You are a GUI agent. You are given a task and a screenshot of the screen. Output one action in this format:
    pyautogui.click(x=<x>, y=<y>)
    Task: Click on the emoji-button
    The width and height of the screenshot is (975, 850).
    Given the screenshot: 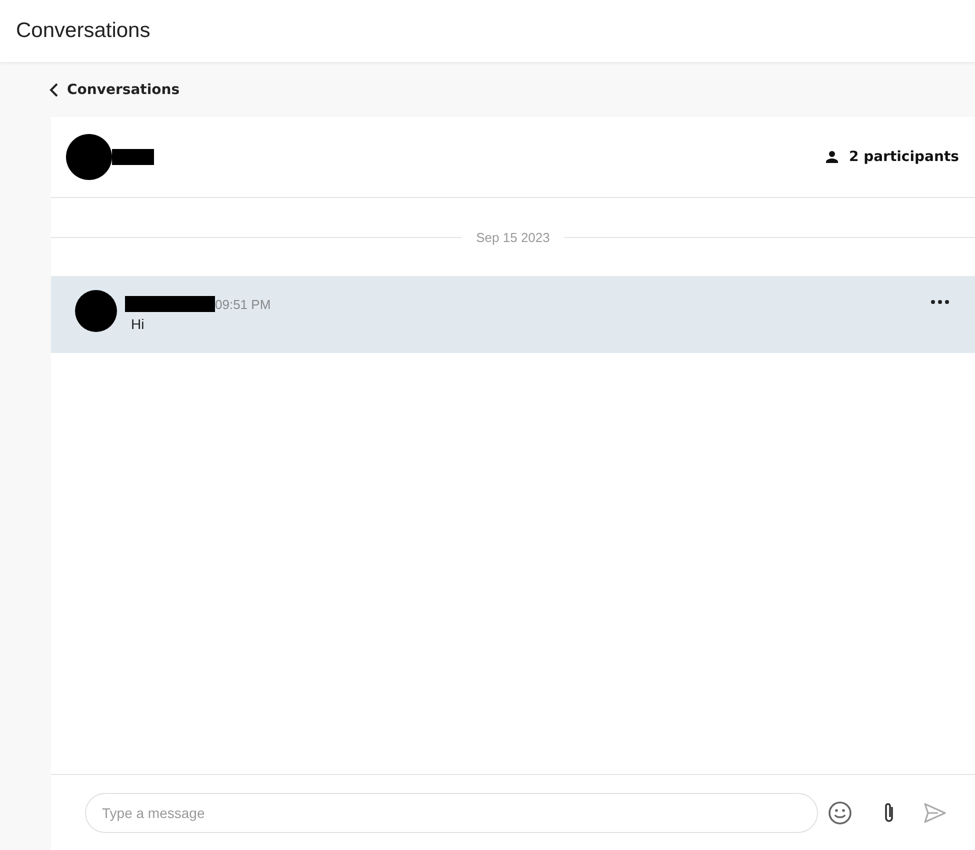 What is the action you would take?
    pyautogui.click(x=840, y=812)
    